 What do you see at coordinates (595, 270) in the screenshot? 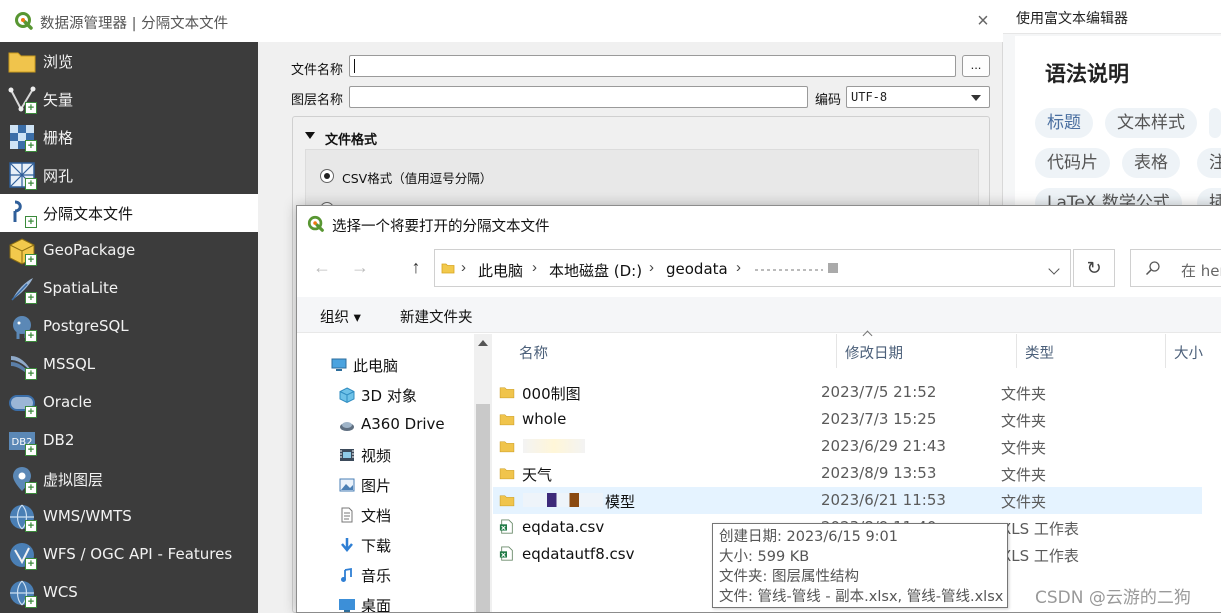
I see `breadcrumb-local-disk: 本地磁盘 (D:)` at bounding box center [595, 270].